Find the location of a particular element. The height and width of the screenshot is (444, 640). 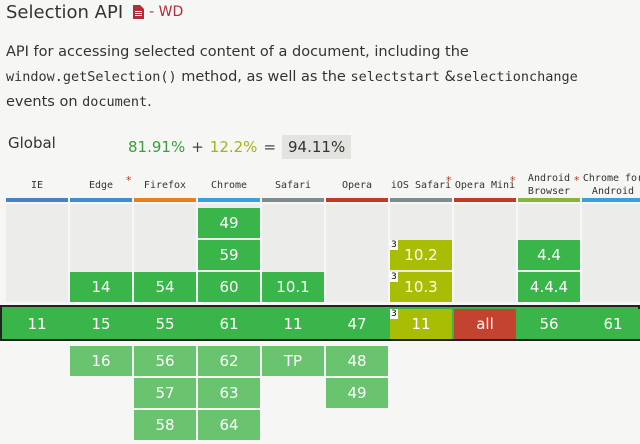

version-label: 54 is located at coordinates (165, 287).